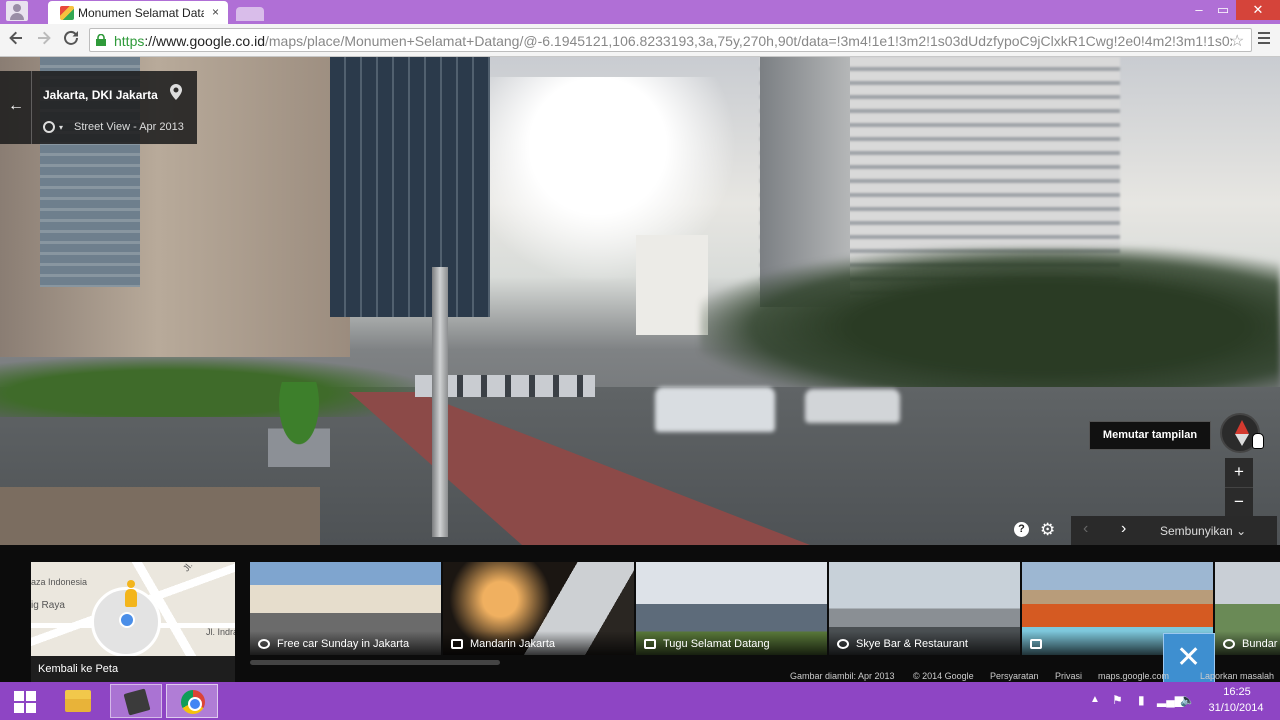  I want to click on maps-favicon-icon, so click(67, 13).